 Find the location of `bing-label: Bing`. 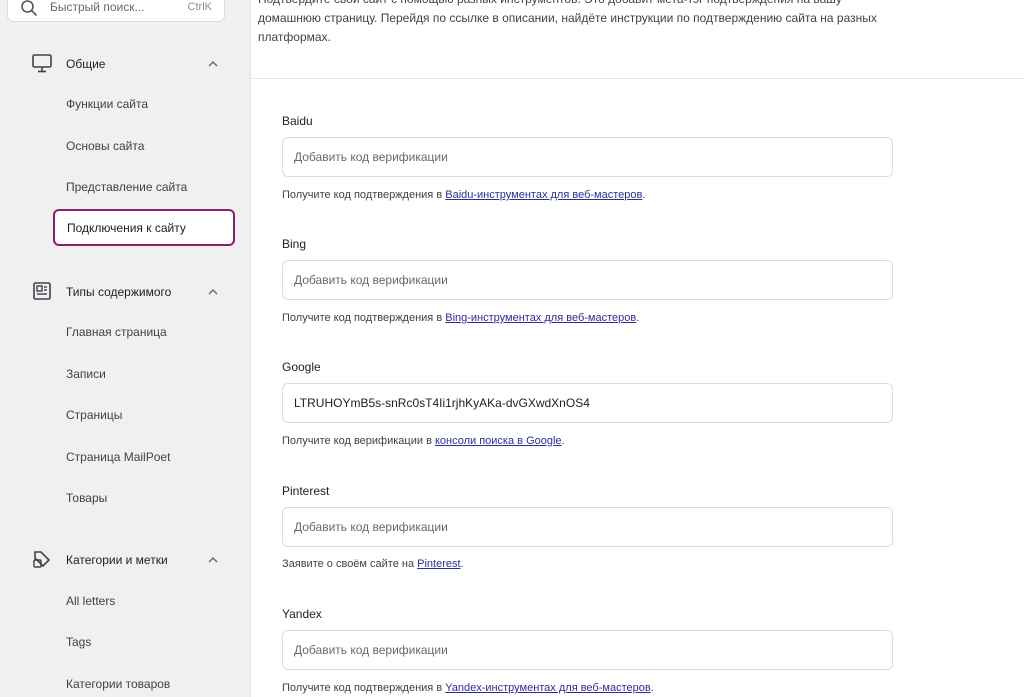

bing-label: Bing is located at coordinates (294, 244).